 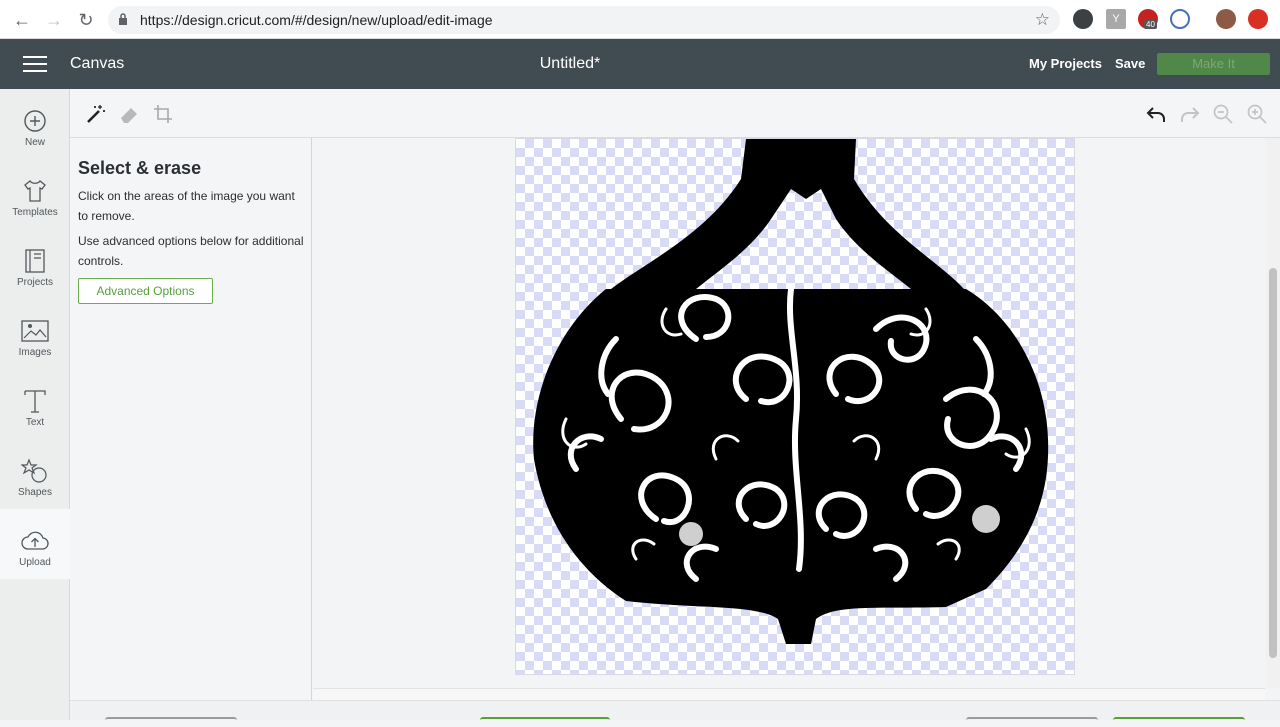 What do you see at coordinates (35, 492) in the screenshot?
I see `sidebar-label: Shapes` at bounding box center [35, 492].